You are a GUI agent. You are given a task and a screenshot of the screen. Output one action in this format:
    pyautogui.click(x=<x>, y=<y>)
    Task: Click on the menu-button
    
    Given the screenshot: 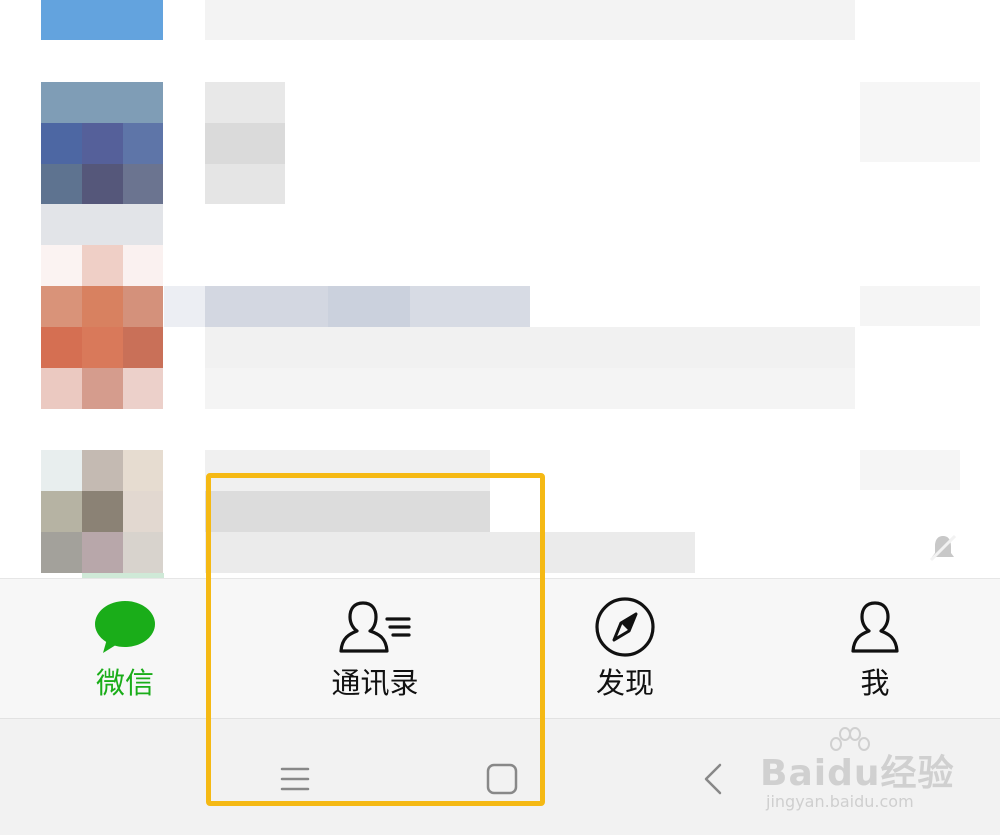 What is the action you would take?
    pyautogui.click(x=295, y=779)
    